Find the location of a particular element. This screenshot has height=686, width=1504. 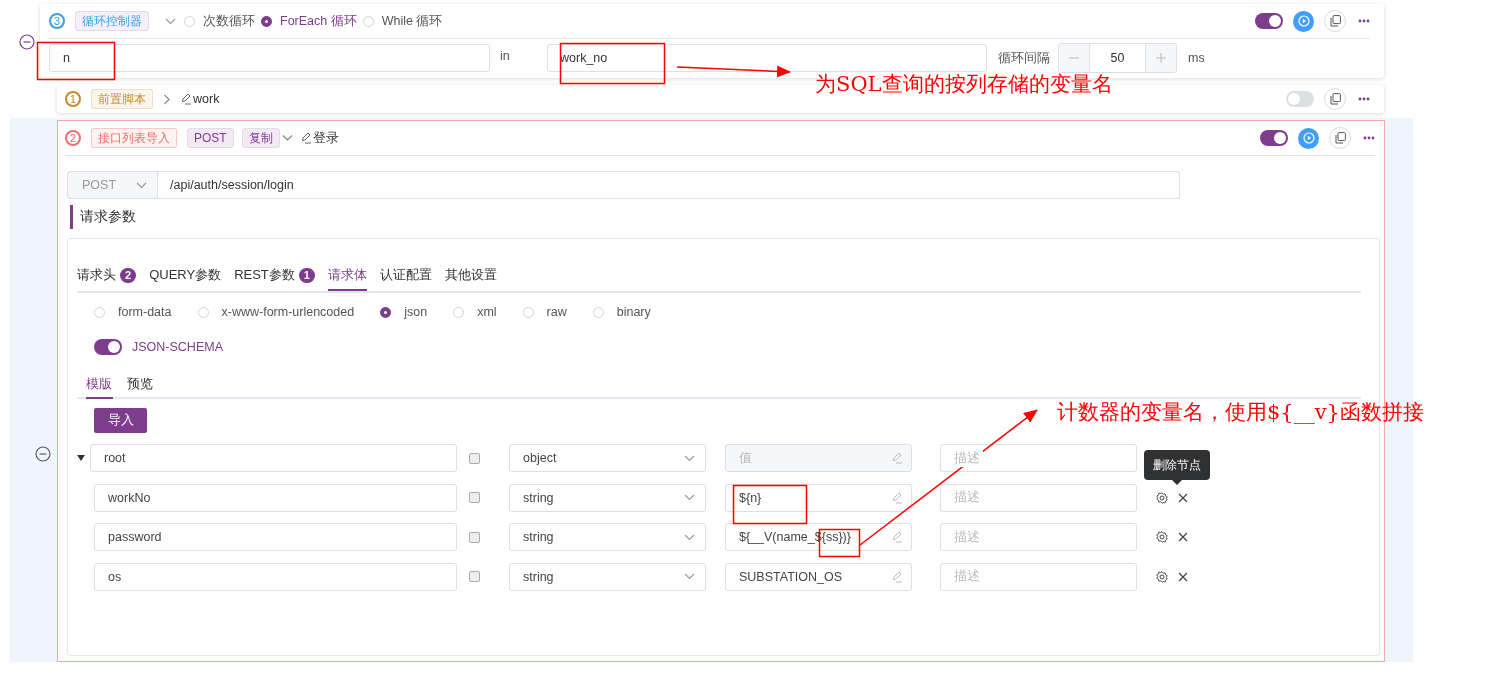

tab: QUERY参数 is located at coordinates (185, 276).